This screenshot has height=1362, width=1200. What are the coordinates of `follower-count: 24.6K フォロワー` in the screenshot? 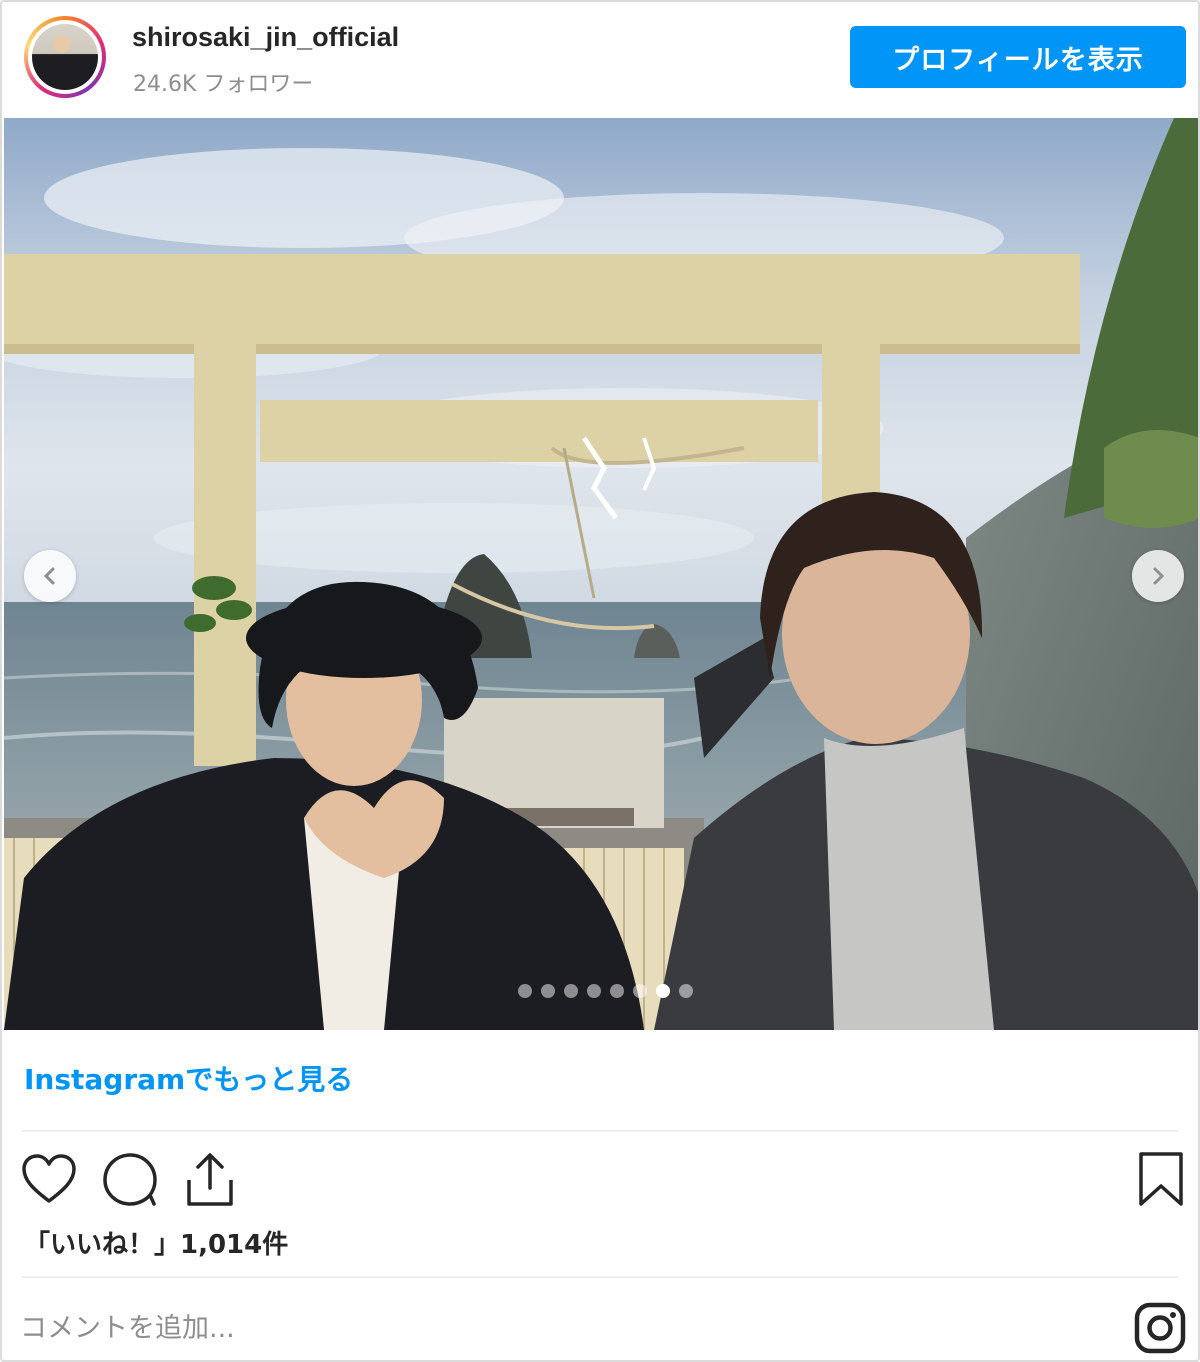 It's located at (223, 84).